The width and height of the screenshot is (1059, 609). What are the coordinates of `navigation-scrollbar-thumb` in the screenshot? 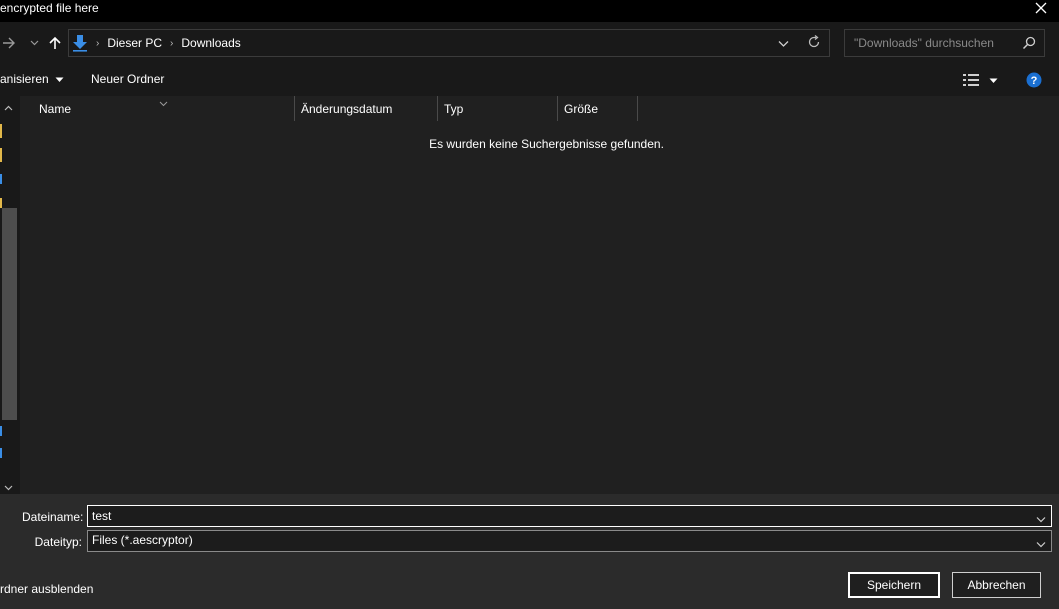 It's located at (9, 314).